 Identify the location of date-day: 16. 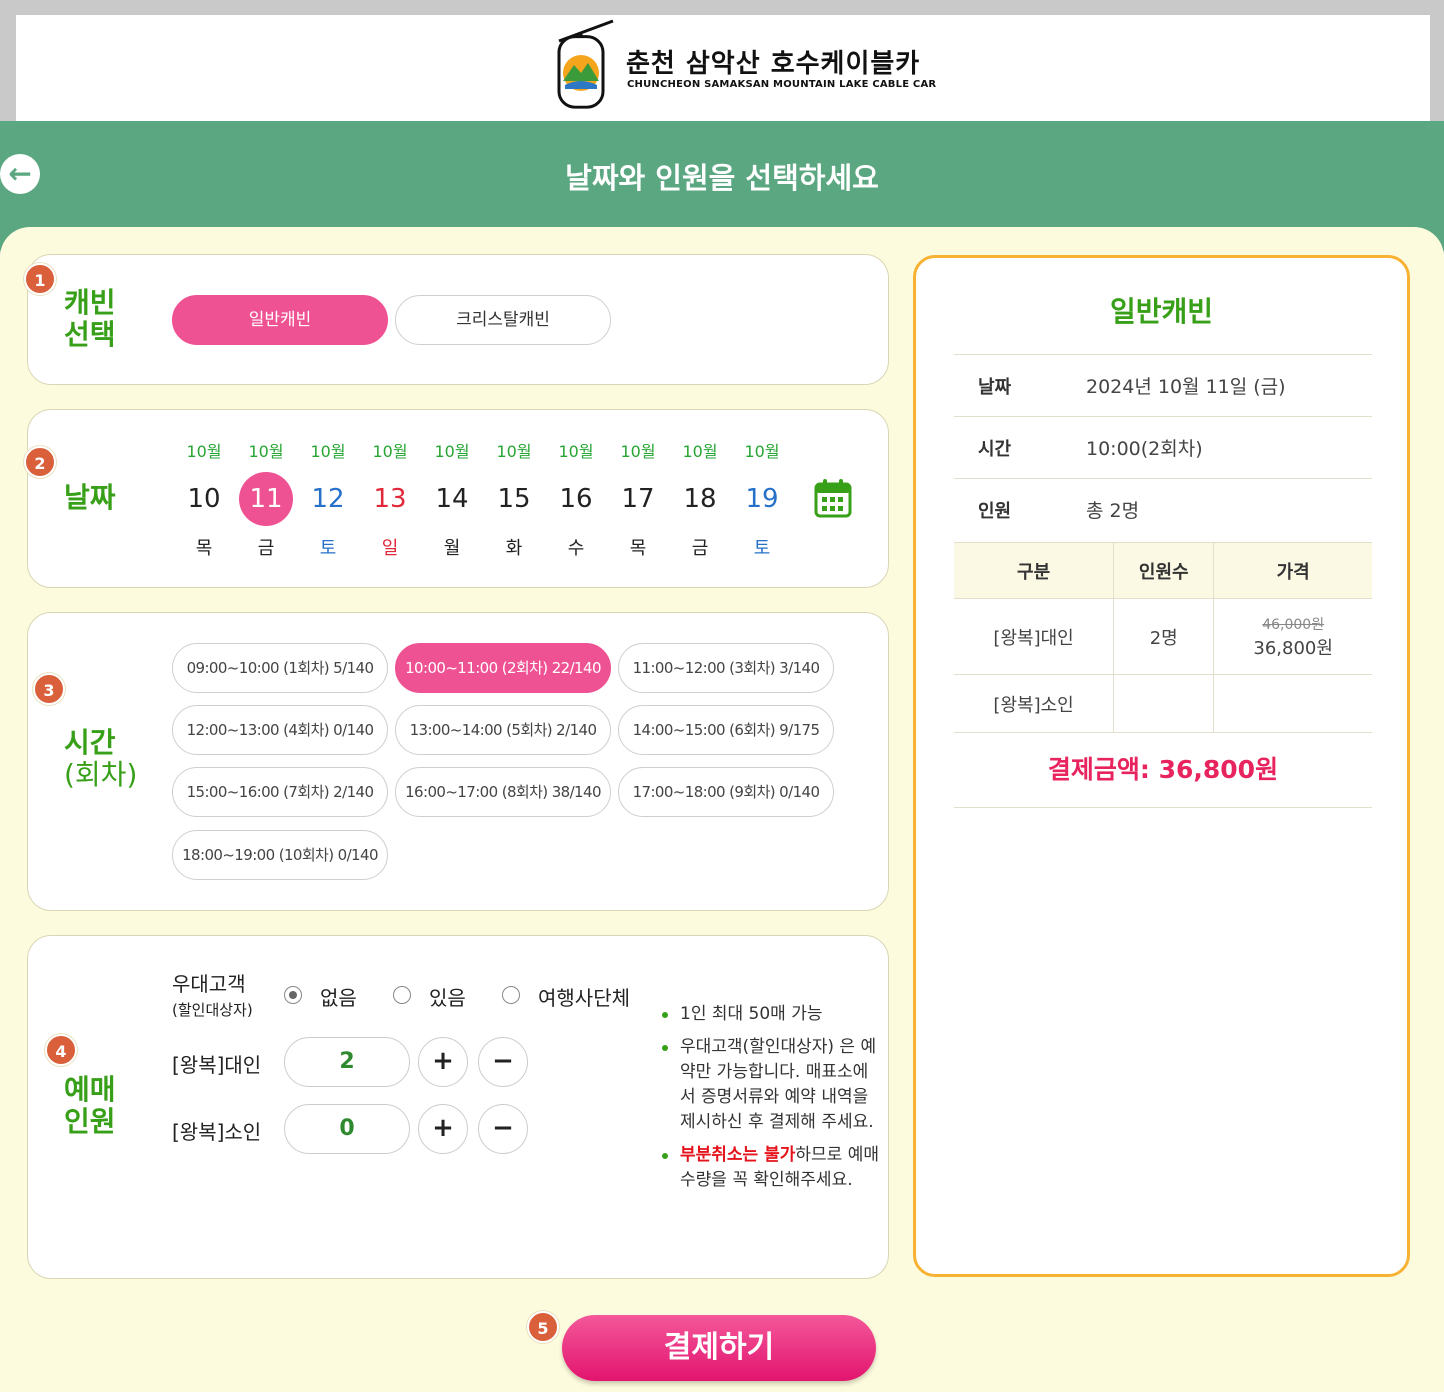
(576, 499).